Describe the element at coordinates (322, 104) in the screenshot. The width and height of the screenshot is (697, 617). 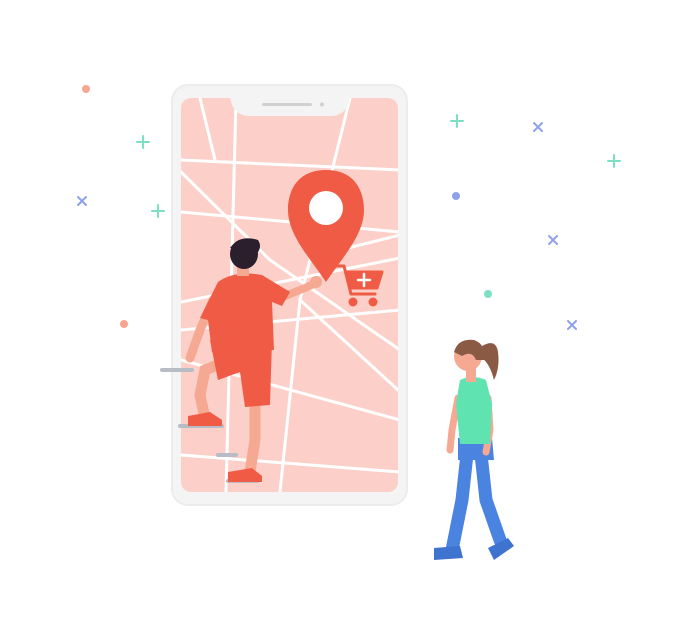
I see `front-camera` at that location.